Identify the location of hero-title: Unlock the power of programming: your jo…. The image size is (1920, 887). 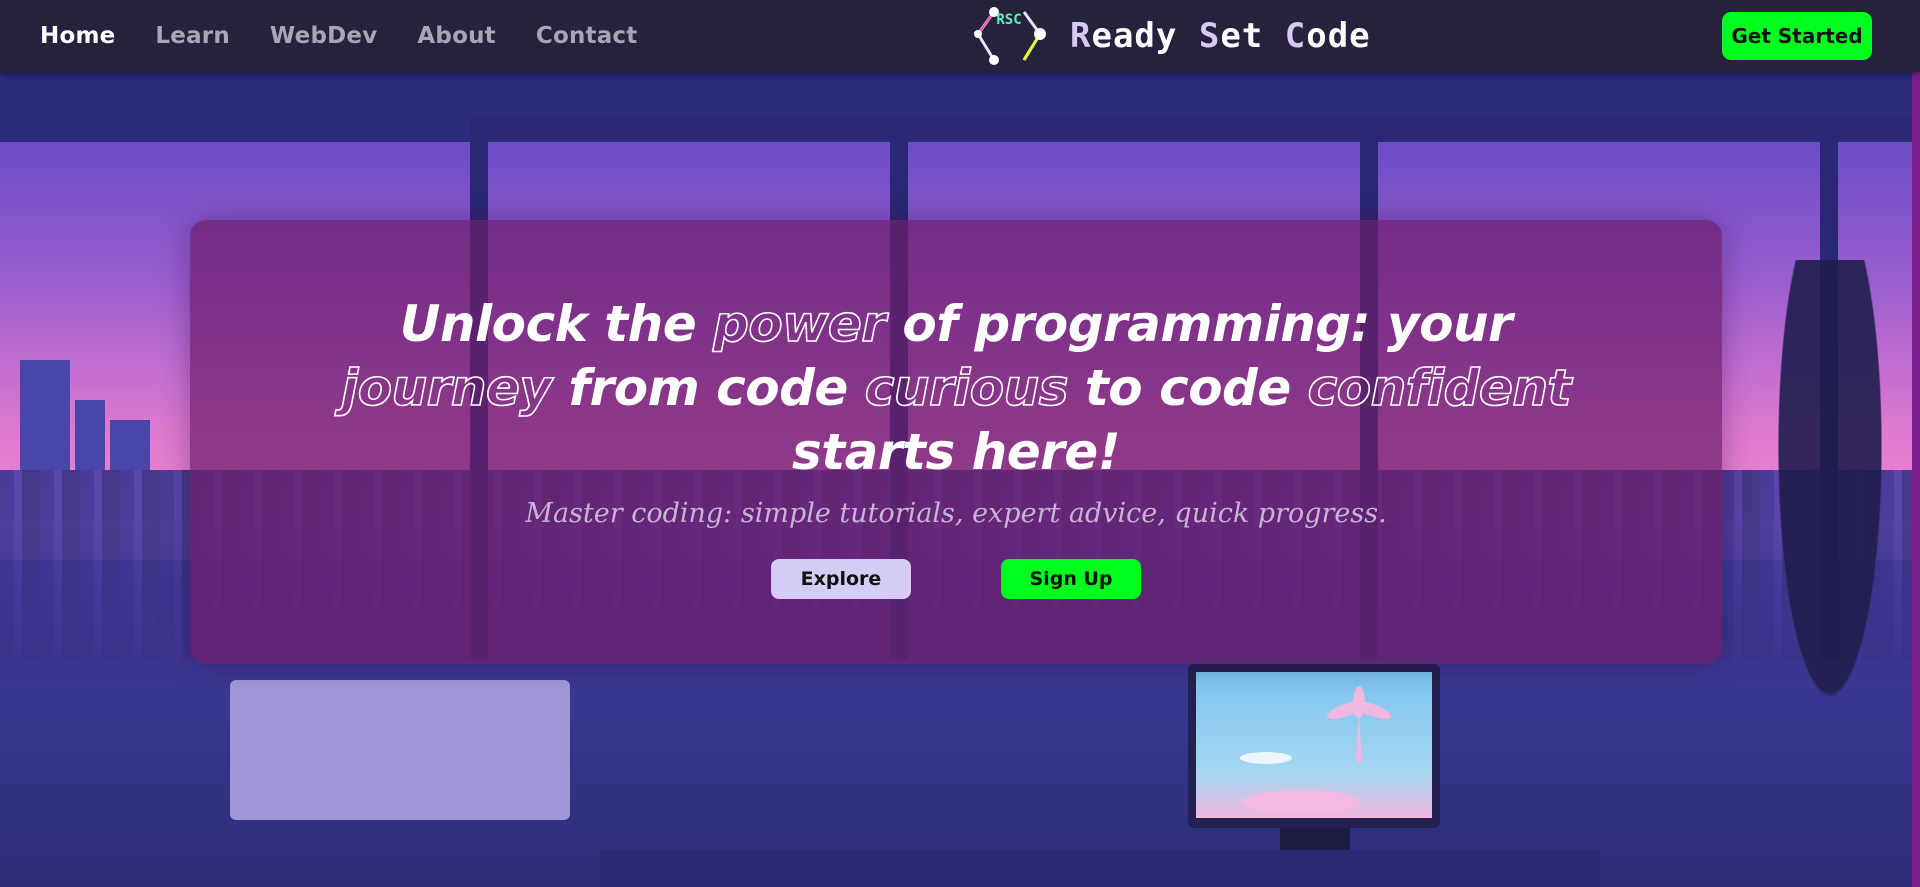
(956, 388).